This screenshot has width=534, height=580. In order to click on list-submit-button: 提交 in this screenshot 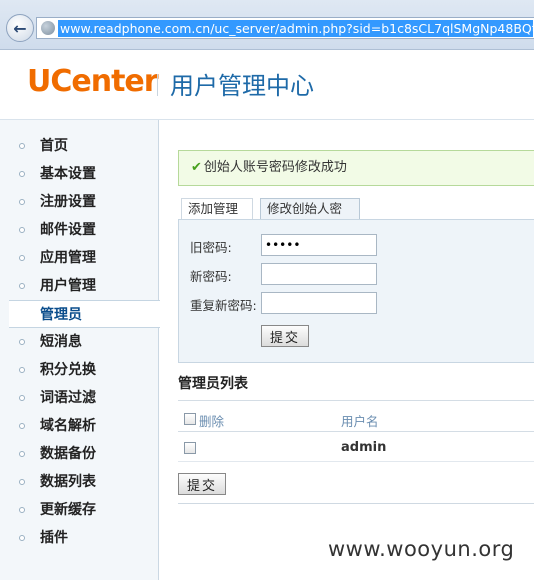, I will do `click(202, 484)`.